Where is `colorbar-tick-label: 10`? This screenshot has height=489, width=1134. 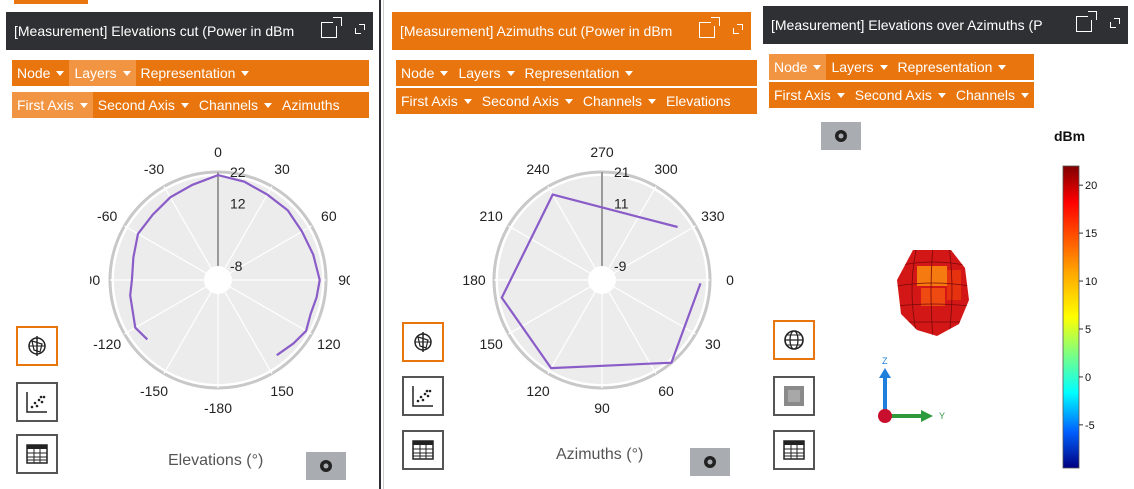 colorbar-tick-label: 10 is located at coordinates (1091, 282).